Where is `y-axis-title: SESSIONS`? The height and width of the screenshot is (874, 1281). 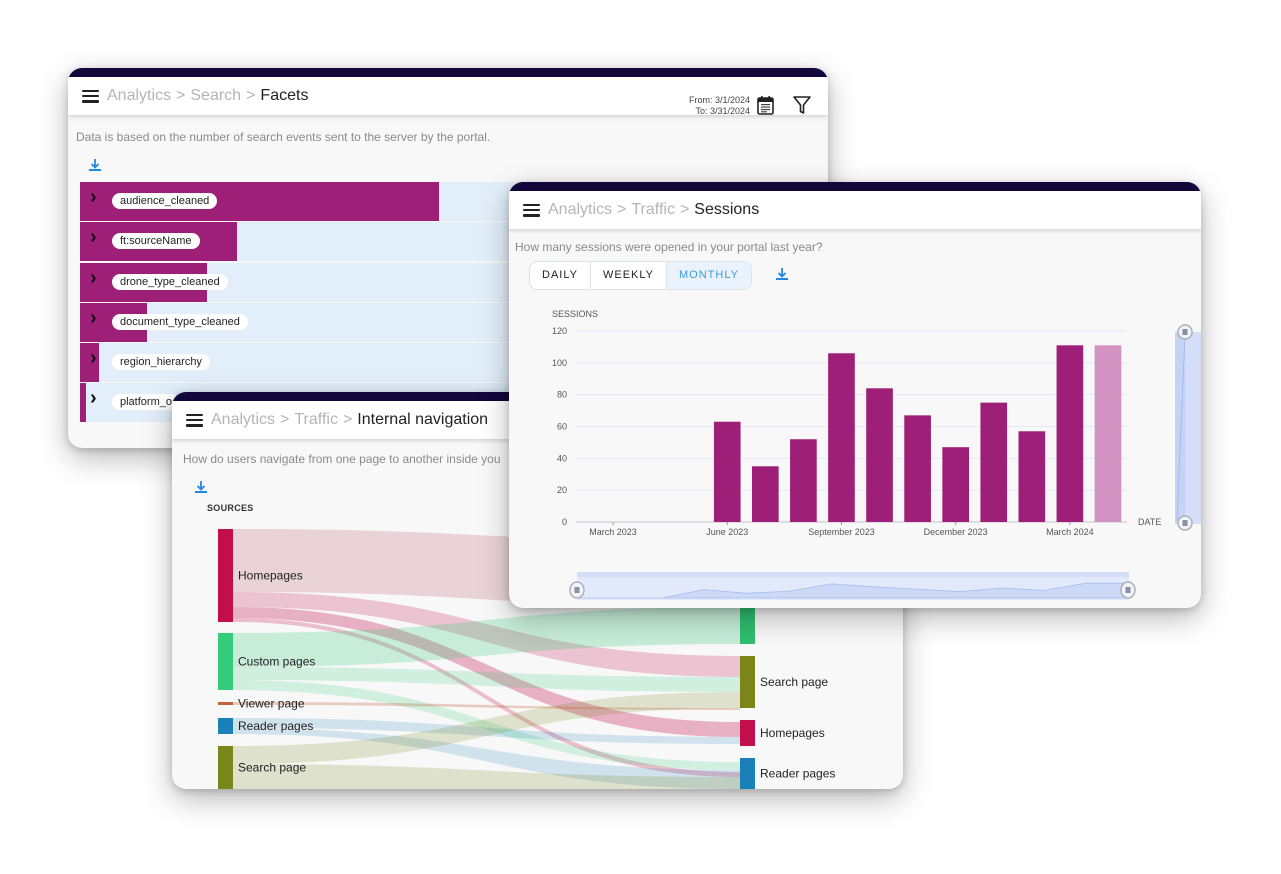
y-axis-title: SESSIONS is located at coordinates (575, 314).